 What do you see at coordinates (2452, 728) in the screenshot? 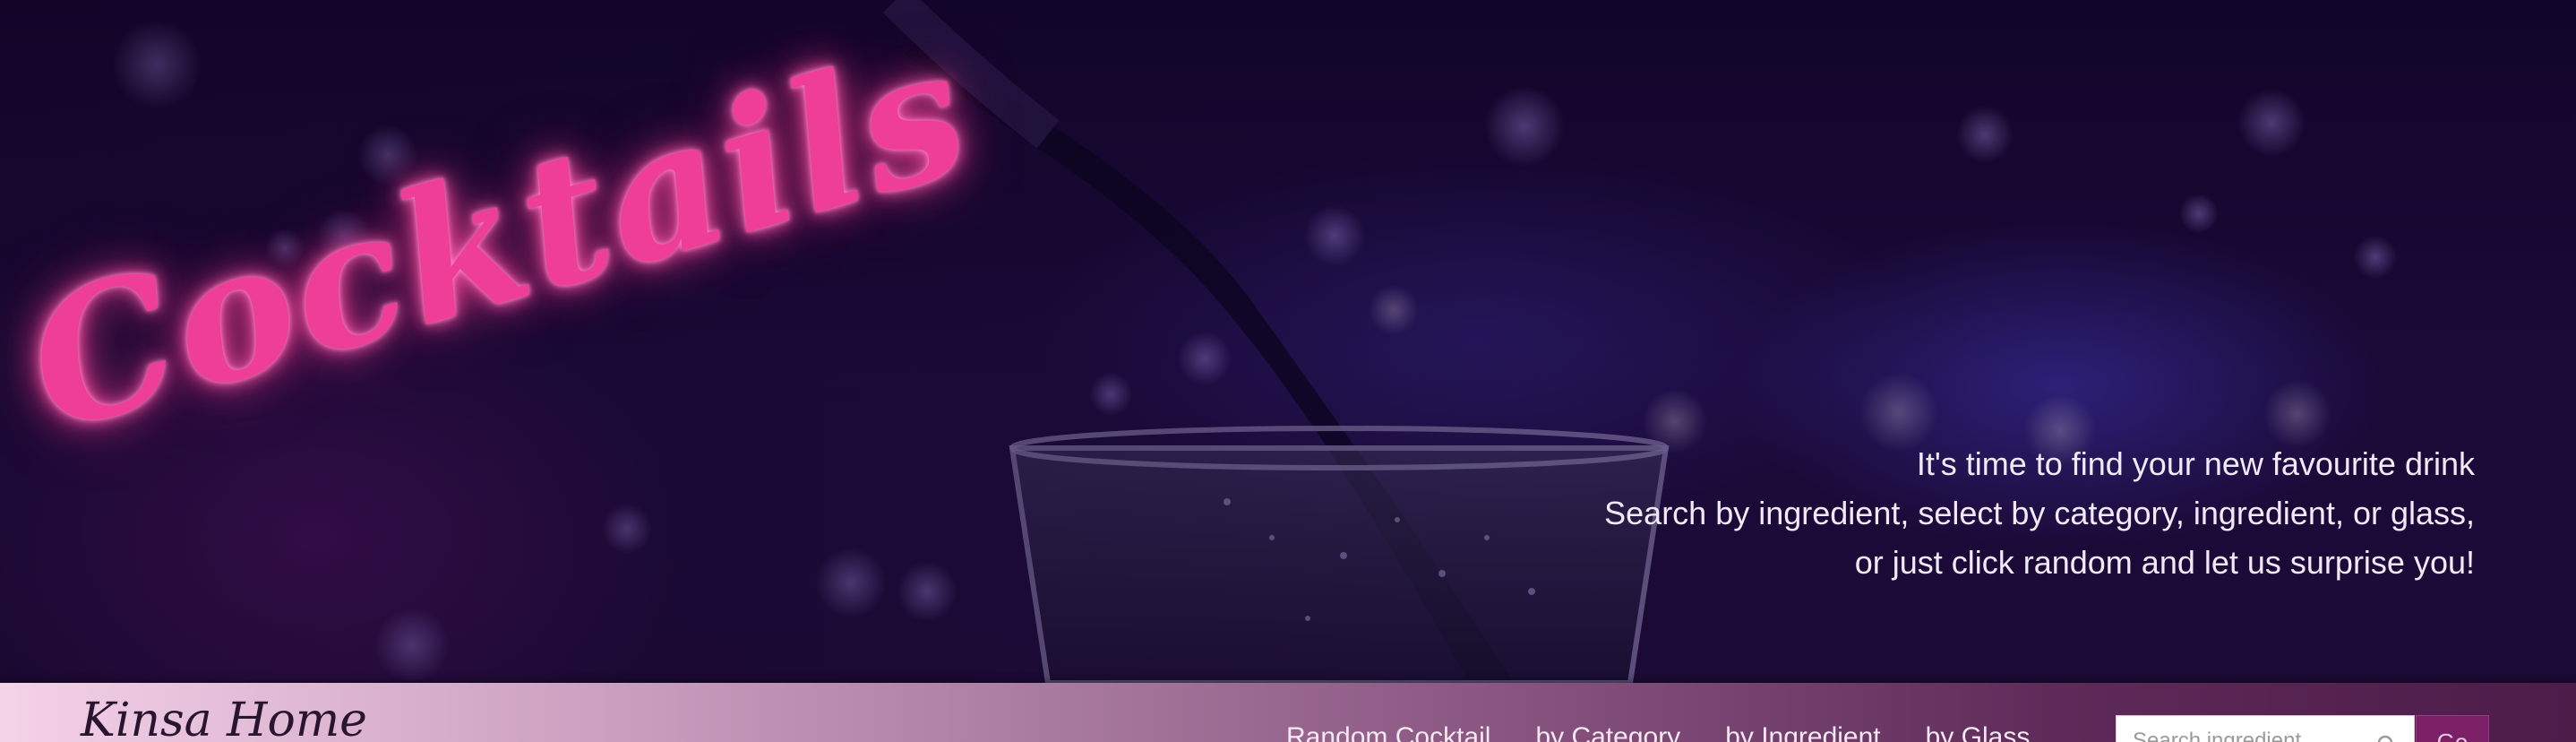
I see `go-button: Go` at bounding box center [2452, 728].